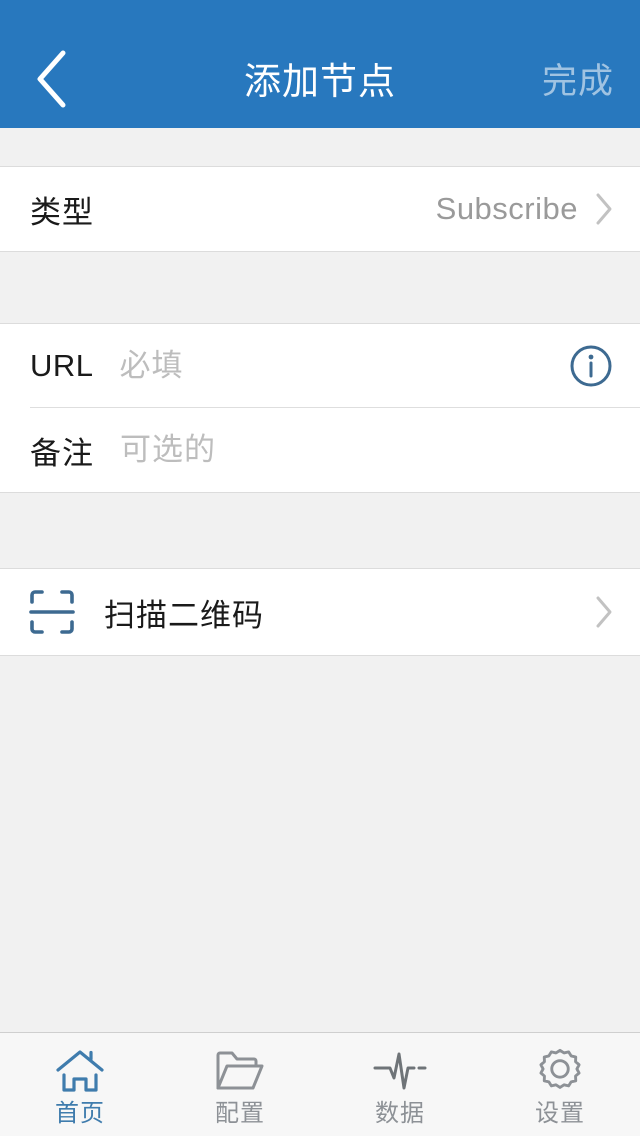 The height and width of the screenshot is (1136, 640). What do you see at coordinates (320, 64) in the screenshot?
I see `navigation-bar: 添加节点 完成` at bounding box center [320, 64].